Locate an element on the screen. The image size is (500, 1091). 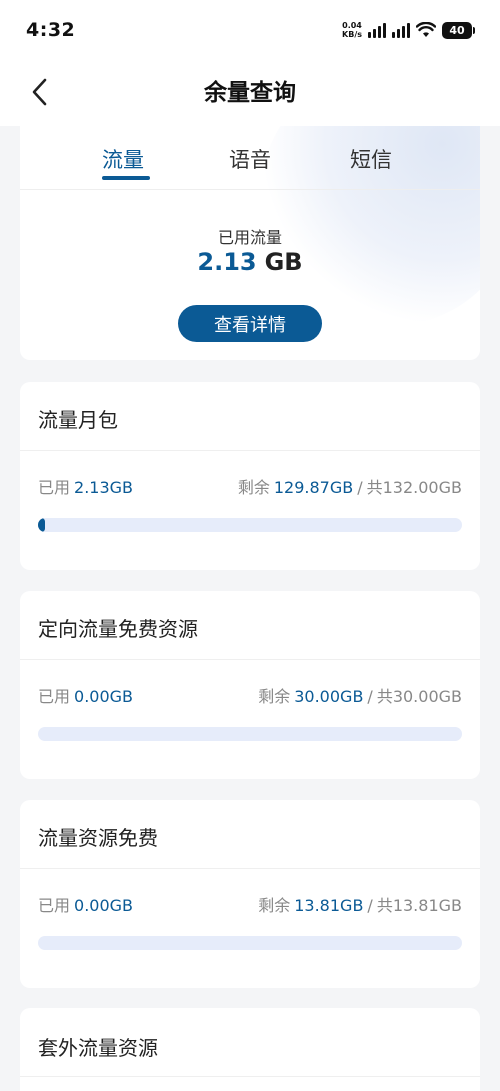
wifi-icon is located at coordinates (426, 29).